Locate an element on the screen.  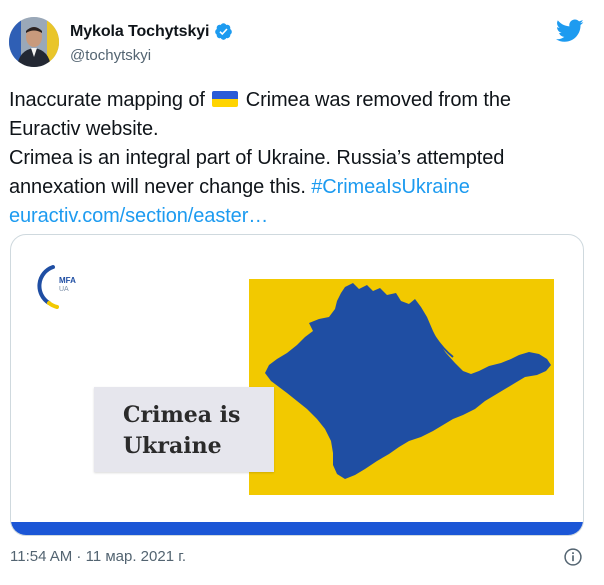
avatar-photo is located at coordinates (34, 42).